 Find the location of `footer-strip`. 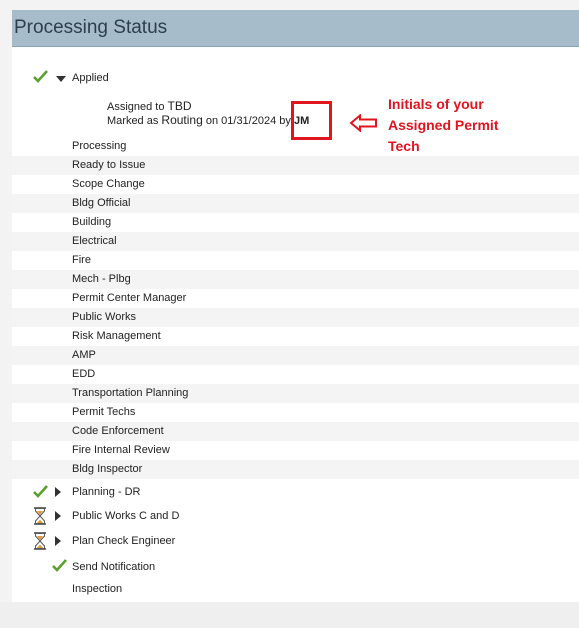

footer-strip is located at coordinates (289, 615).